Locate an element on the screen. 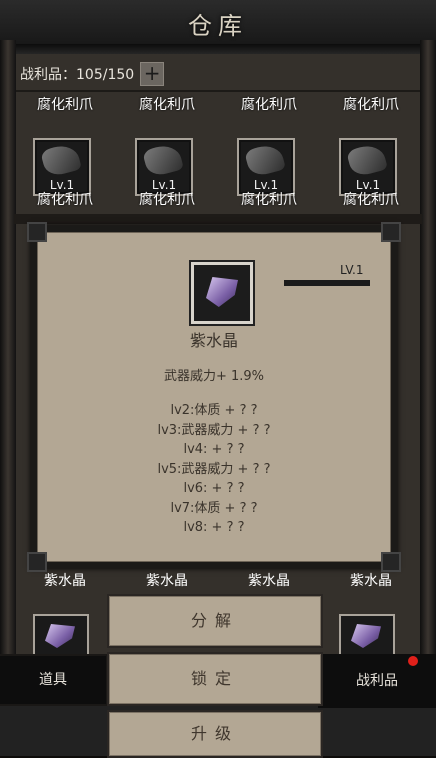  expand-capacity-button: + is located at coordinates (152, 74).